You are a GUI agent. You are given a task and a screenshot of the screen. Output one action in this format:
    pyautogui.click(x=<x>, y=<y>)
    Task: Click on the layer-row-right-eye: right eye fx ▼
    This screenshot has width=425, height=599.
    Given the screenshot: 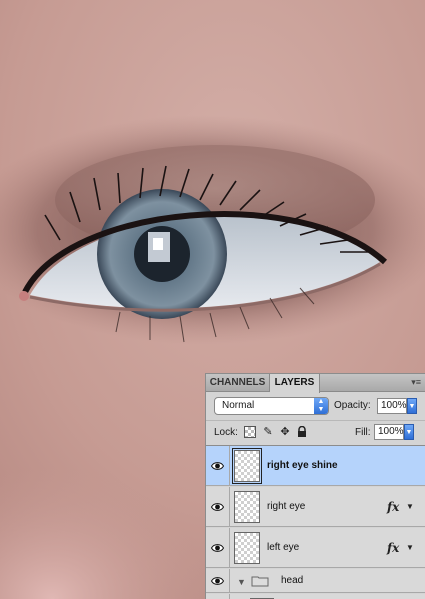 What is the action you would take?
    pyautogui.click(x=315, y=507)
    